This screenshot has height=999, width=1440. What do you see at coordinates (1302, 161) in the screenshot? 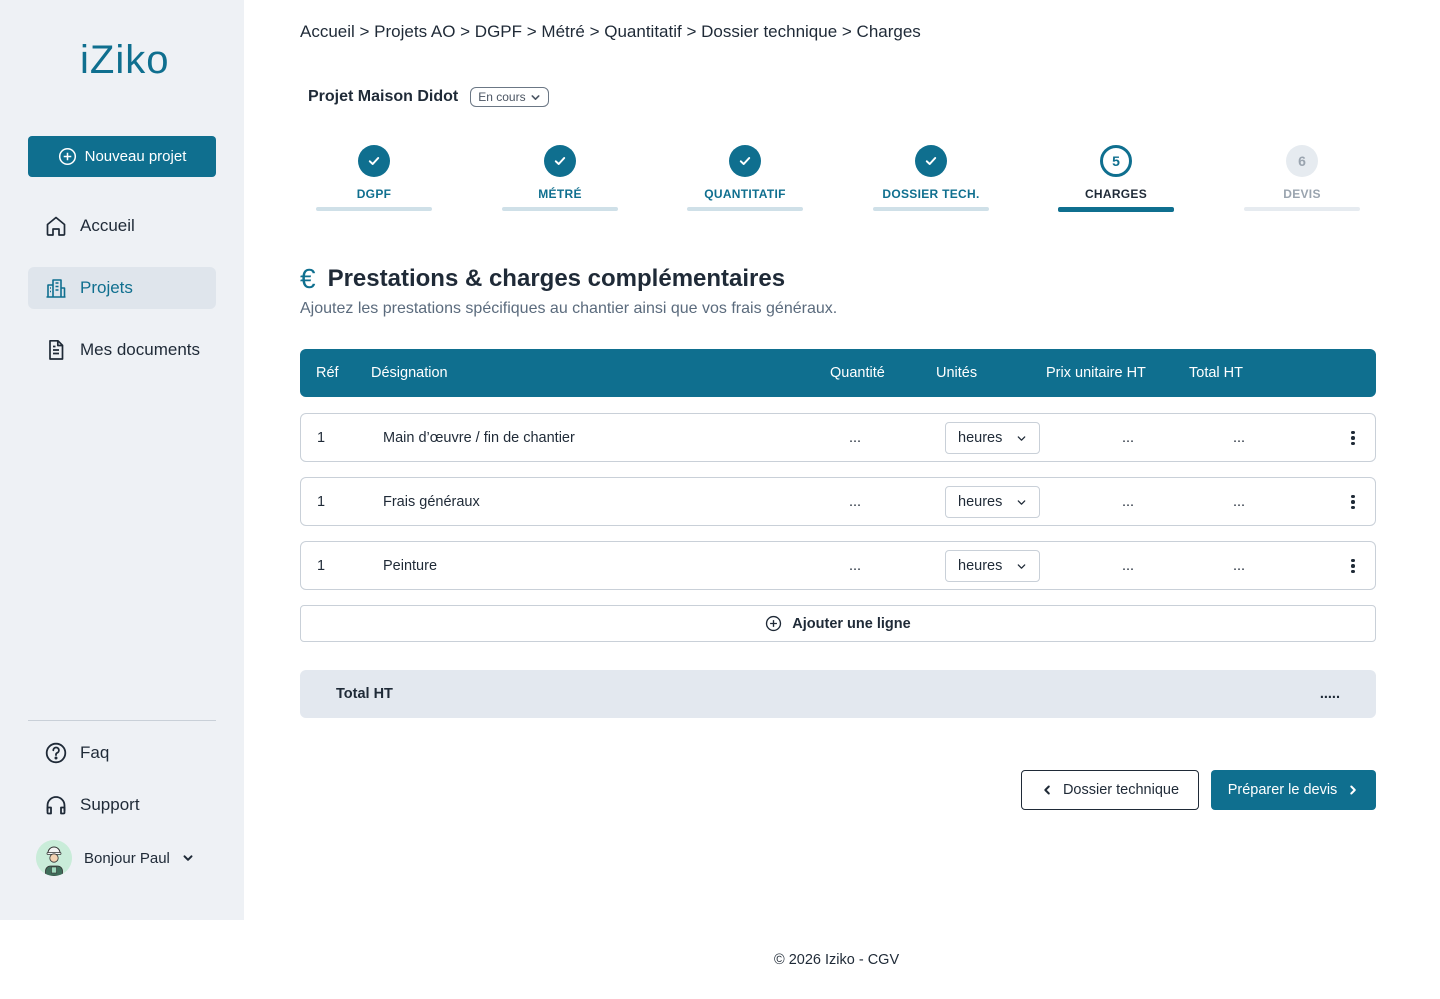
I see `step-number: 6` at bounding box center [1302, 161].